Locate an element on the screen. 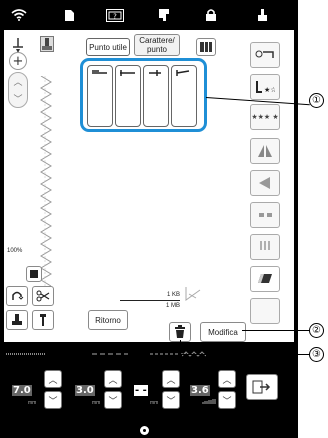 The image size is (328, 438). star-rating-button: ★★★ ★ is located at coordinates (265, 117).